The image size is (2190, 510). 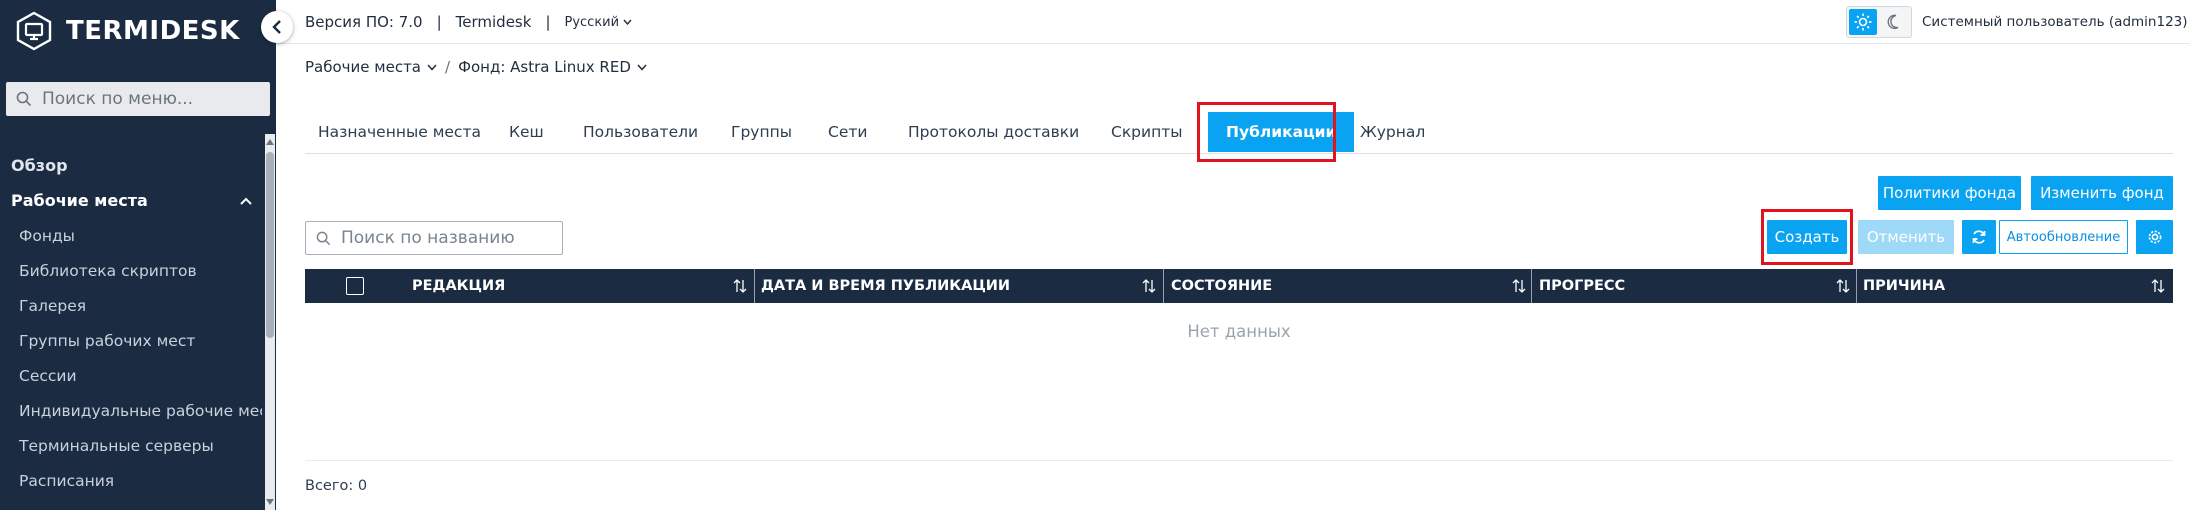 What do you see at coordinates (153, 31) in the screenshot?
I see `brand-name: TERMIDESK` at bounding box center [153, 31].